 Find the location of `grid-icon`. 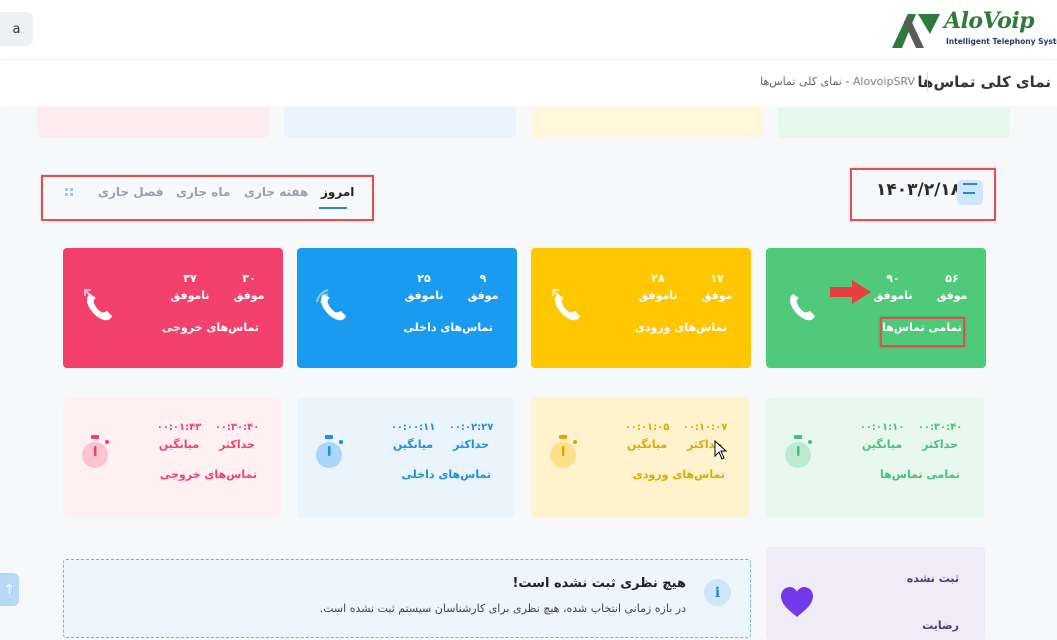

grid-icon is located at coordinates (69, 192).